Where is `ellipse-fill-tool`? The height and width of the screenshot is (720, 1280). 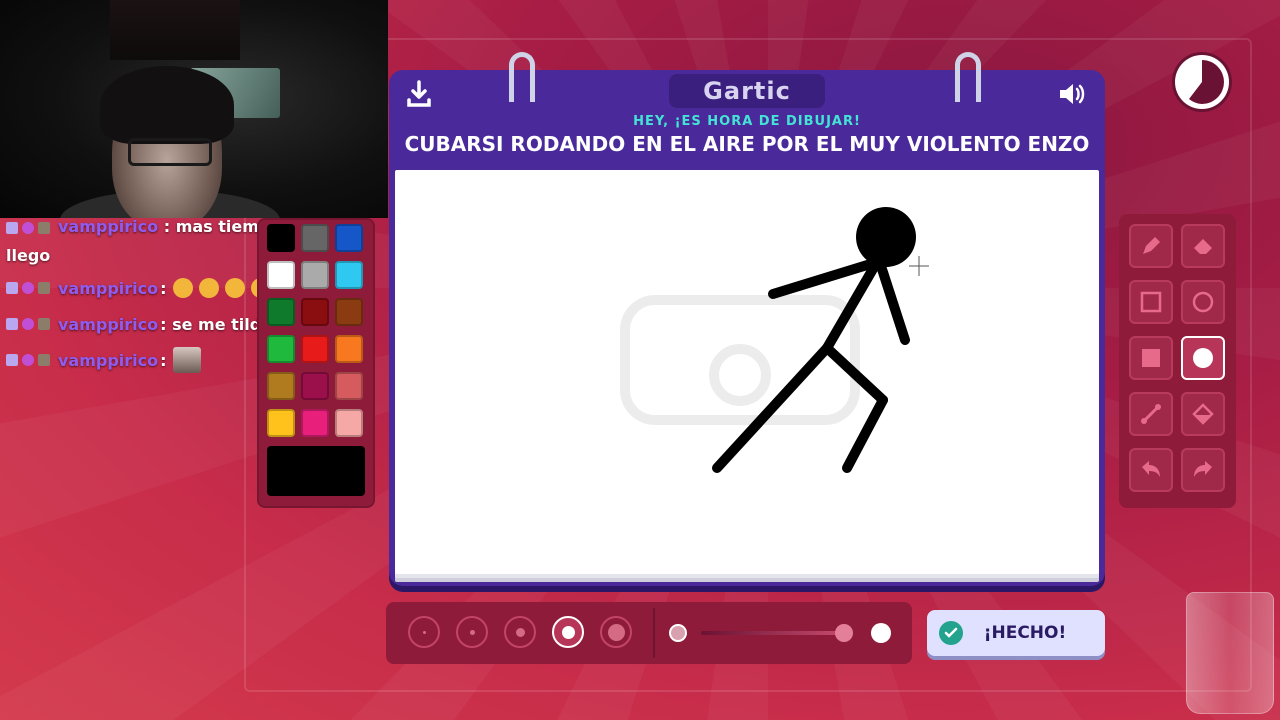
ellipse-fill-tool is located at coordinates (1203, 358).